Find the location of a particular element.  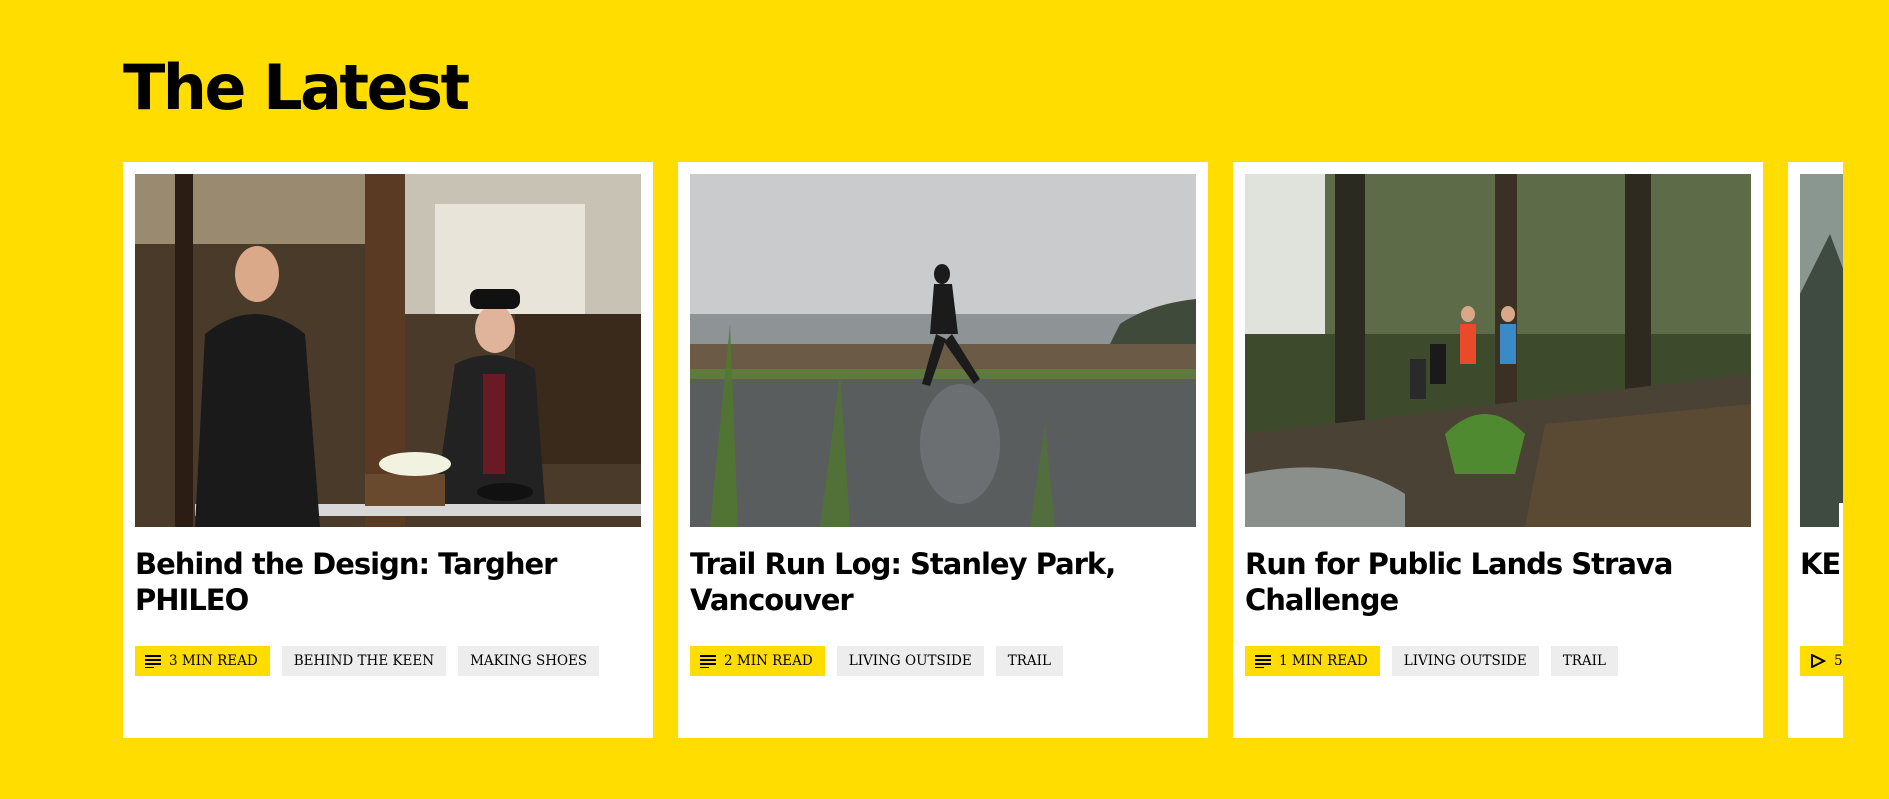

read-time-badge: 3 MIN READ is located at coordinates (202, 661).